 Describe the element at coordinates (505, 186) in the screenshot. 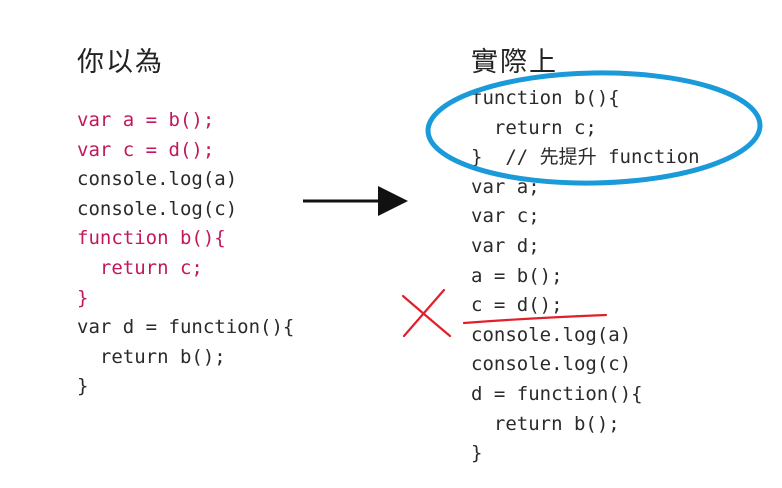

I see `right-code-line: var a;` at that location.